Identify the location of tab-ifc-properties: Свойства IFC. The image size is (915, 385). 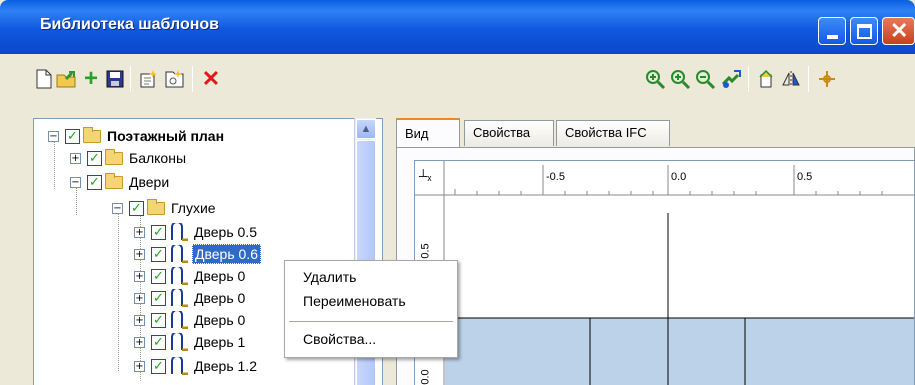
(613, 133).